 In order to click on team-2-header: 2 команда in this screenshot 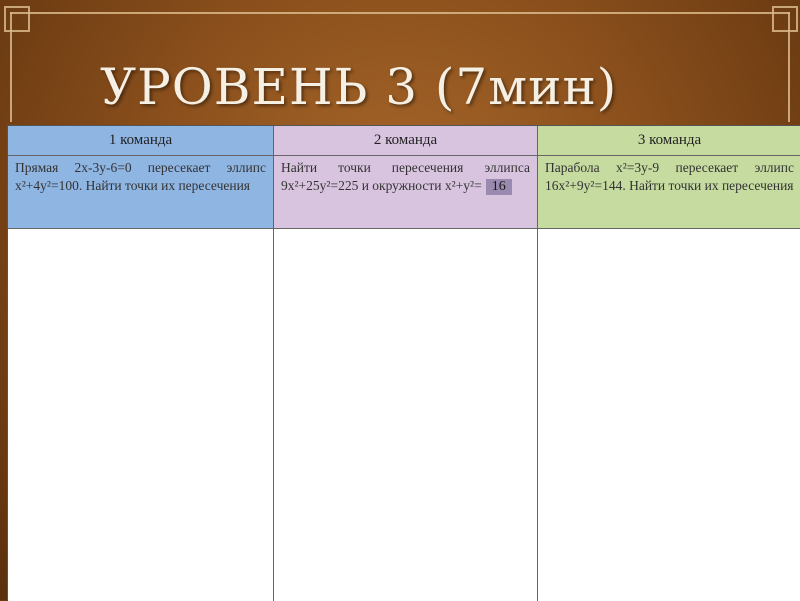, I will do `click(406, 141)`.